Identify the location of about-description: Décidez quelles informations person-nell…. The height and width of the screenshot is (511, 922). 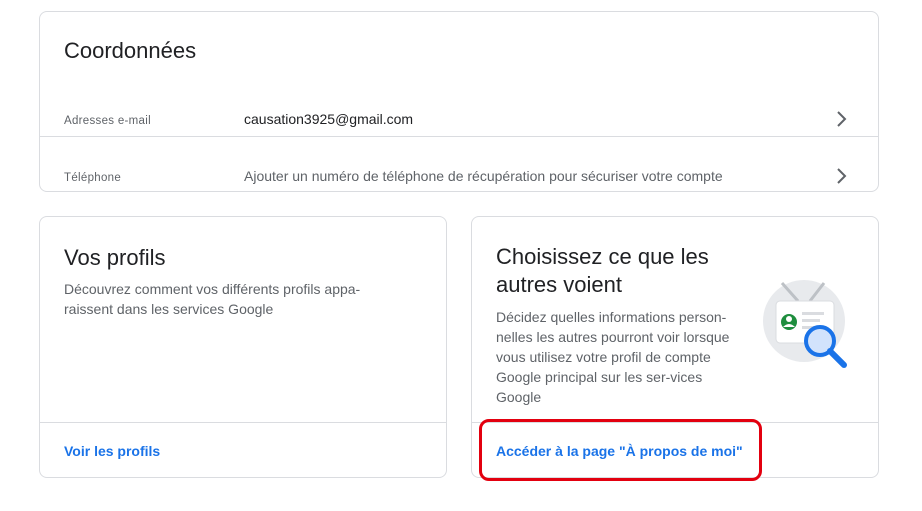
(613, 357).